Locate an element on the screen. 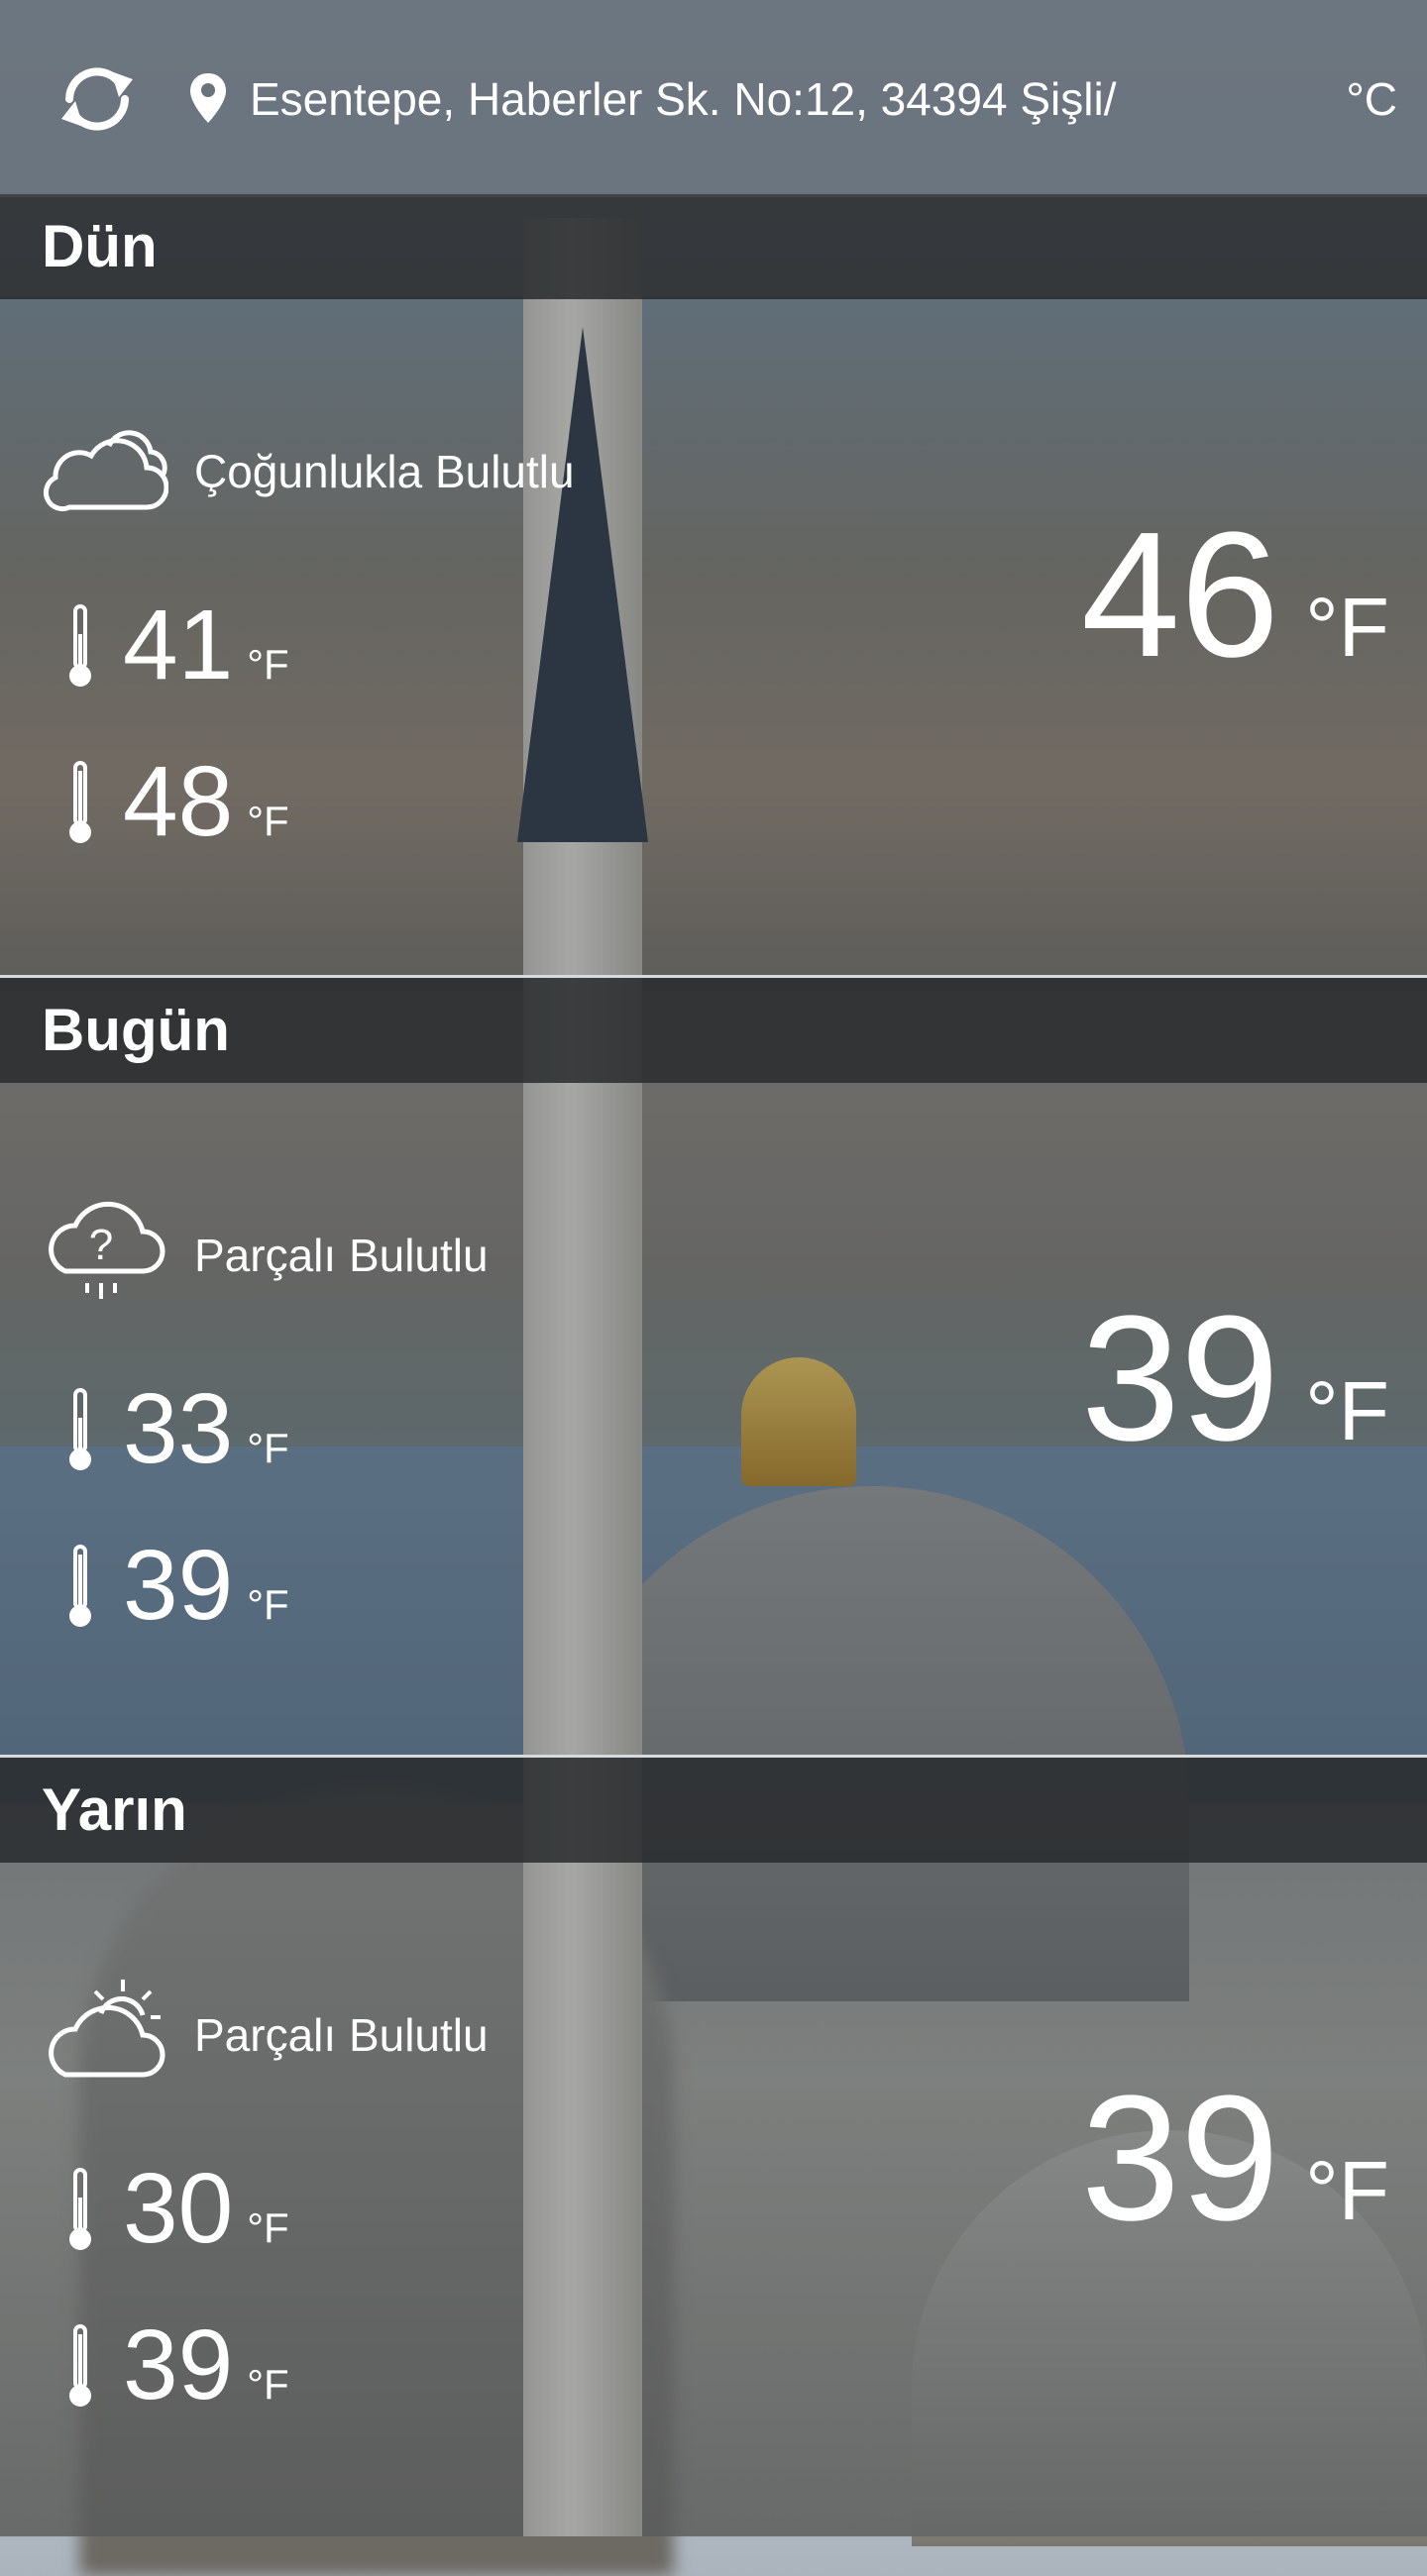 This screenshot has height=2576, width=1427. day-header: Yarın is located at coordinates (713, 1810).